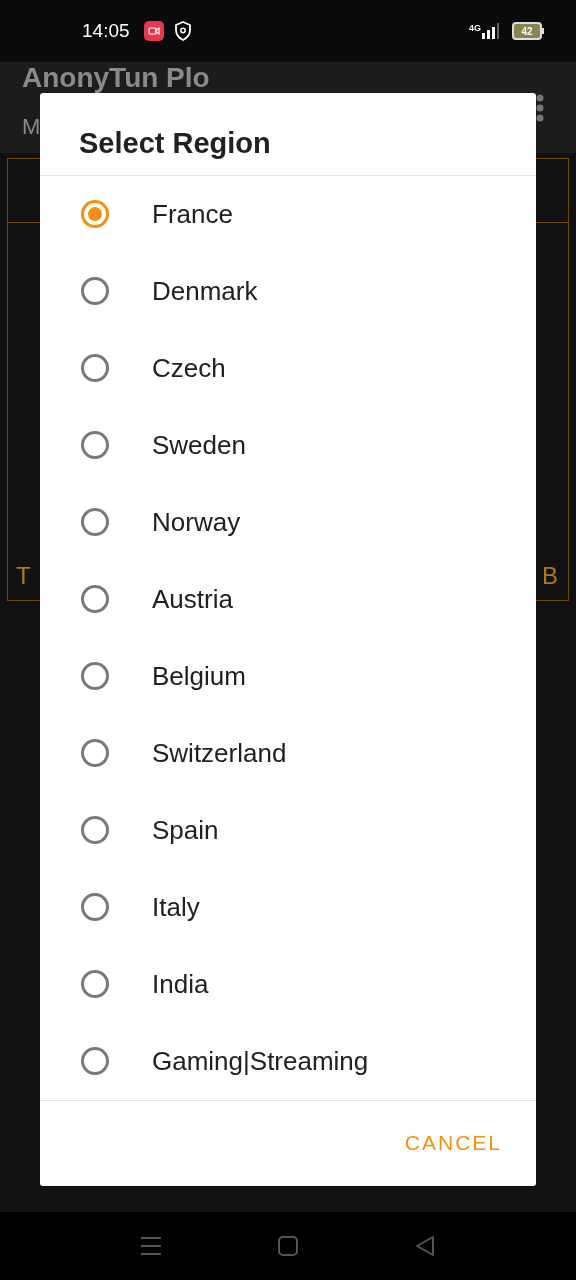  What do you see at coordinates (153, 31) in the screenshot?
I see `video-icon` at bounding box center [153, 31].